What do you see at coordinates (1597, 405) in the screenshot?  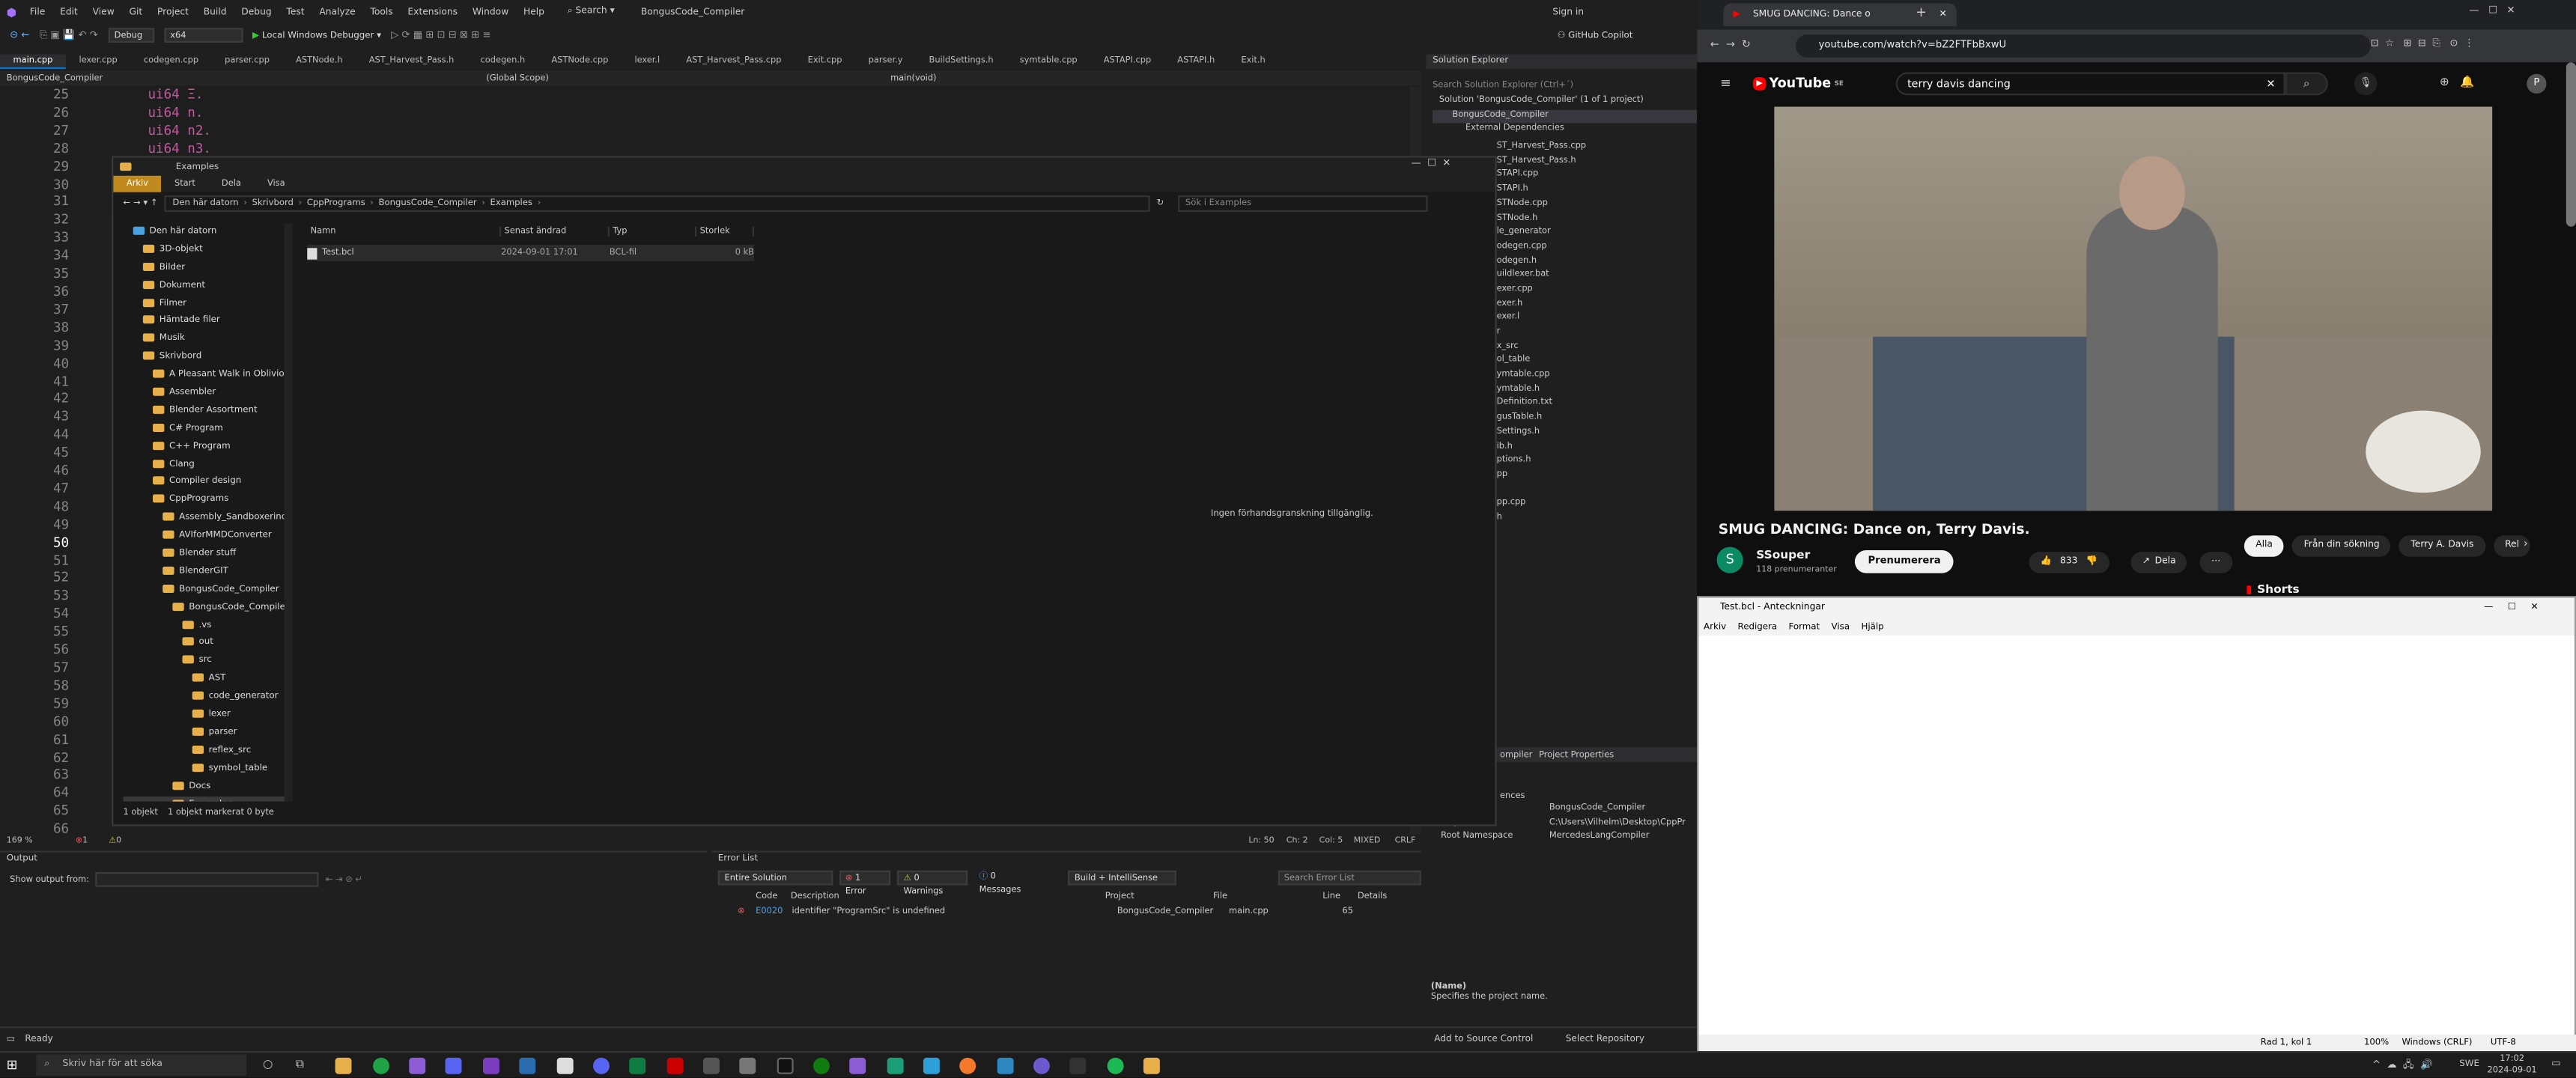 I see `solution-file: Definition.txt` at bounding box center [1597, 405].